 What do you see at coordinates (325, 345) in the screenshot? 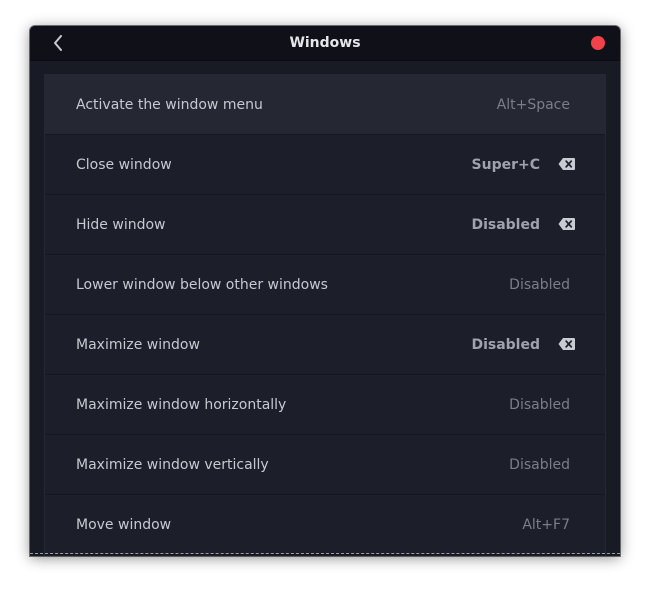
I see `shortcut-row: Maximize window Disabled` at bounding box center [325, 345].